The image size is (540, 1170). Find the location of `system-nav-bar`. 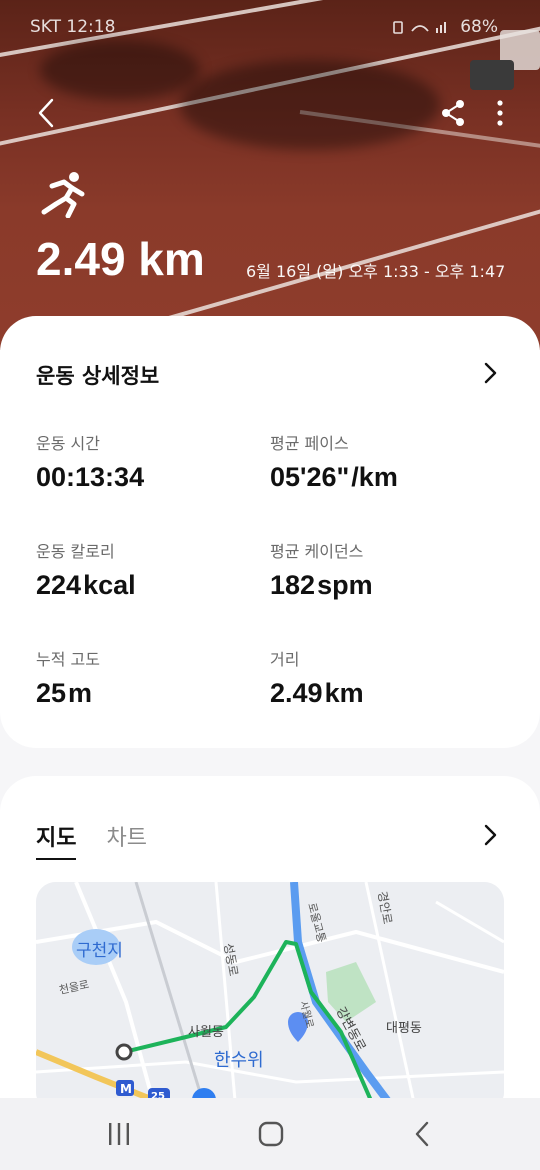

system-nav-bar is located at coordinates (270, 1134).